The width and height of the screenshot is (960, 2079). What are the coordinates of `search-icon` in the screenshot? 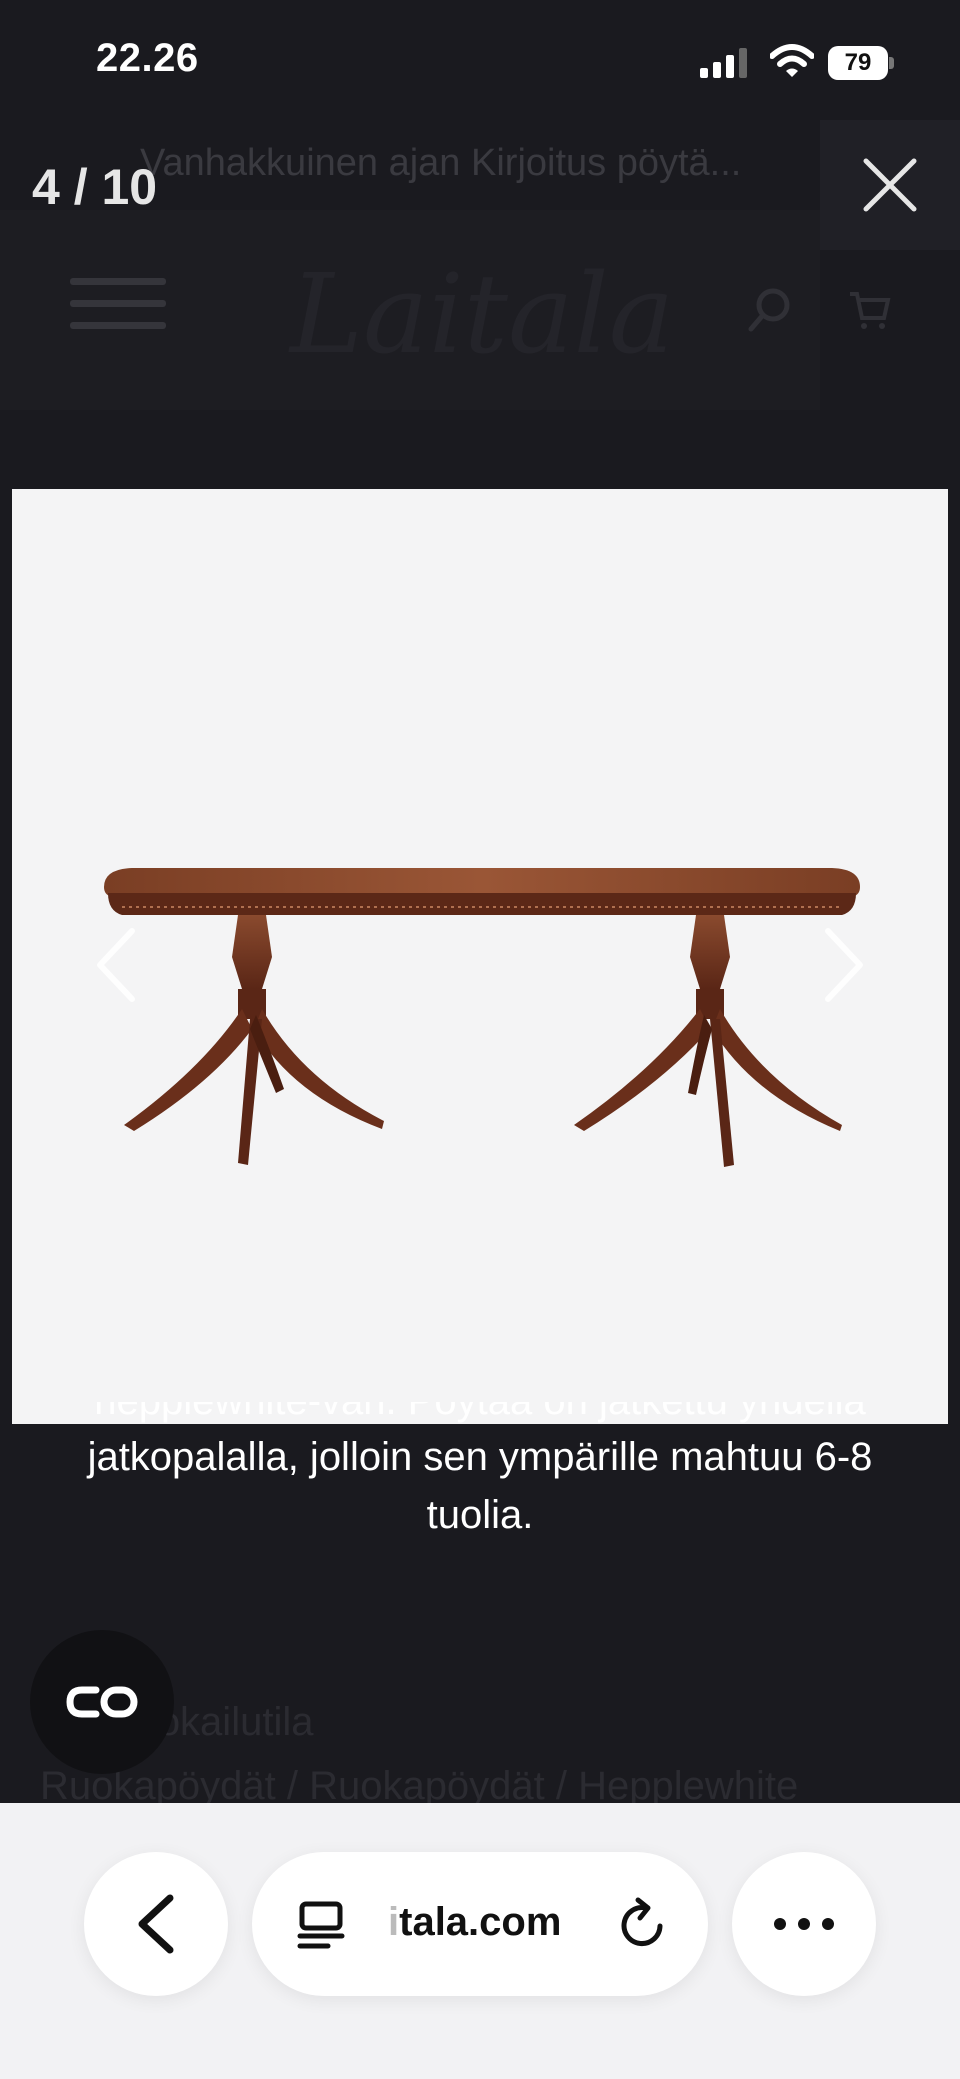 It's located at (769, 310).